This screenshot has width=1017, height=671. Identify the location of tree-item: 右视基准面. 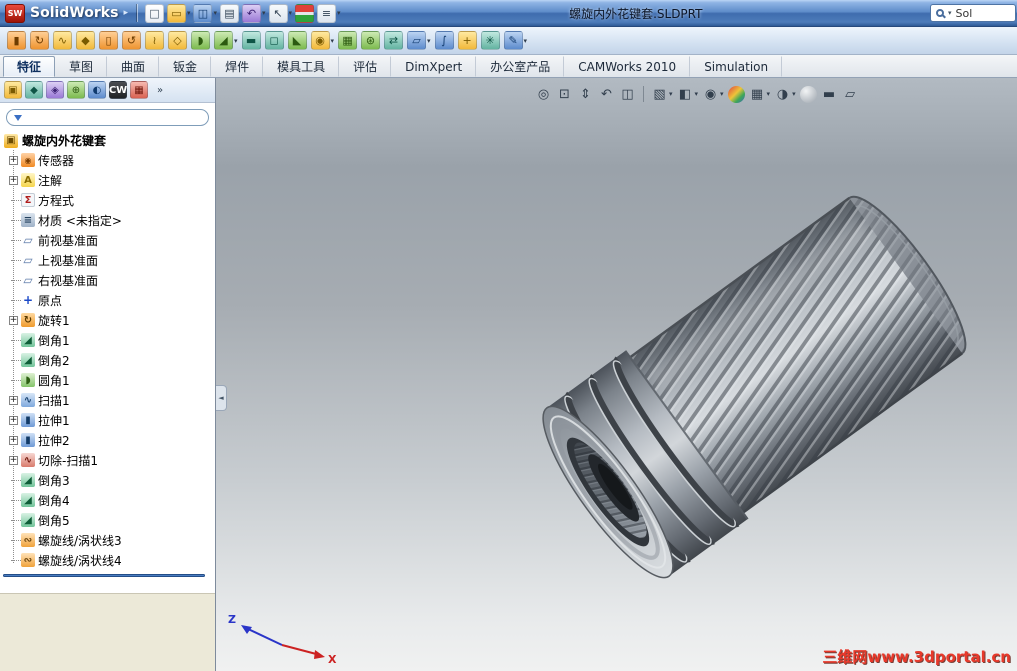
(107, 280).